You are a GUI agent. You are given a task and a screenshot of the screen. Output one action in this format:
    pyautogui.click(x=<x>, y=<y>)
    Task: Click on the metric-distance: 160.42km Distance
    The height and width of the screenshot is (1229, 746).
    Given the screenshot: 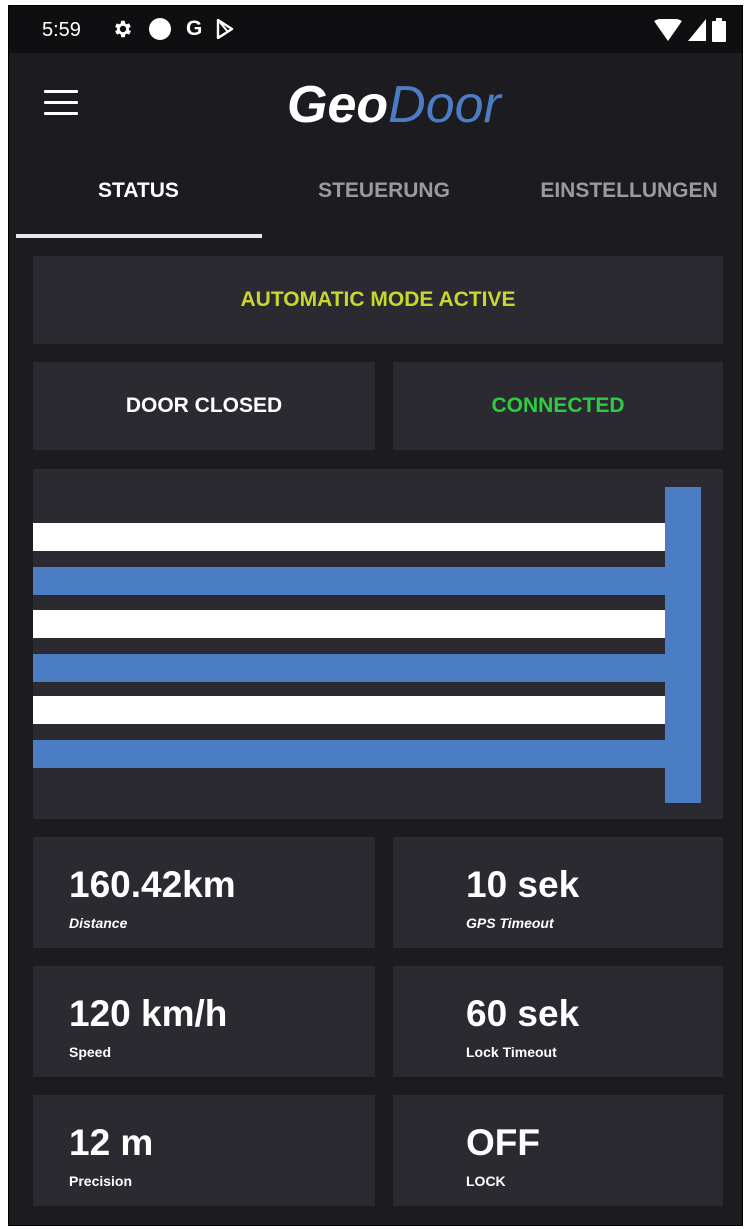 What is the action you would take?
    pyautogui.click(x=204, y=892)
    